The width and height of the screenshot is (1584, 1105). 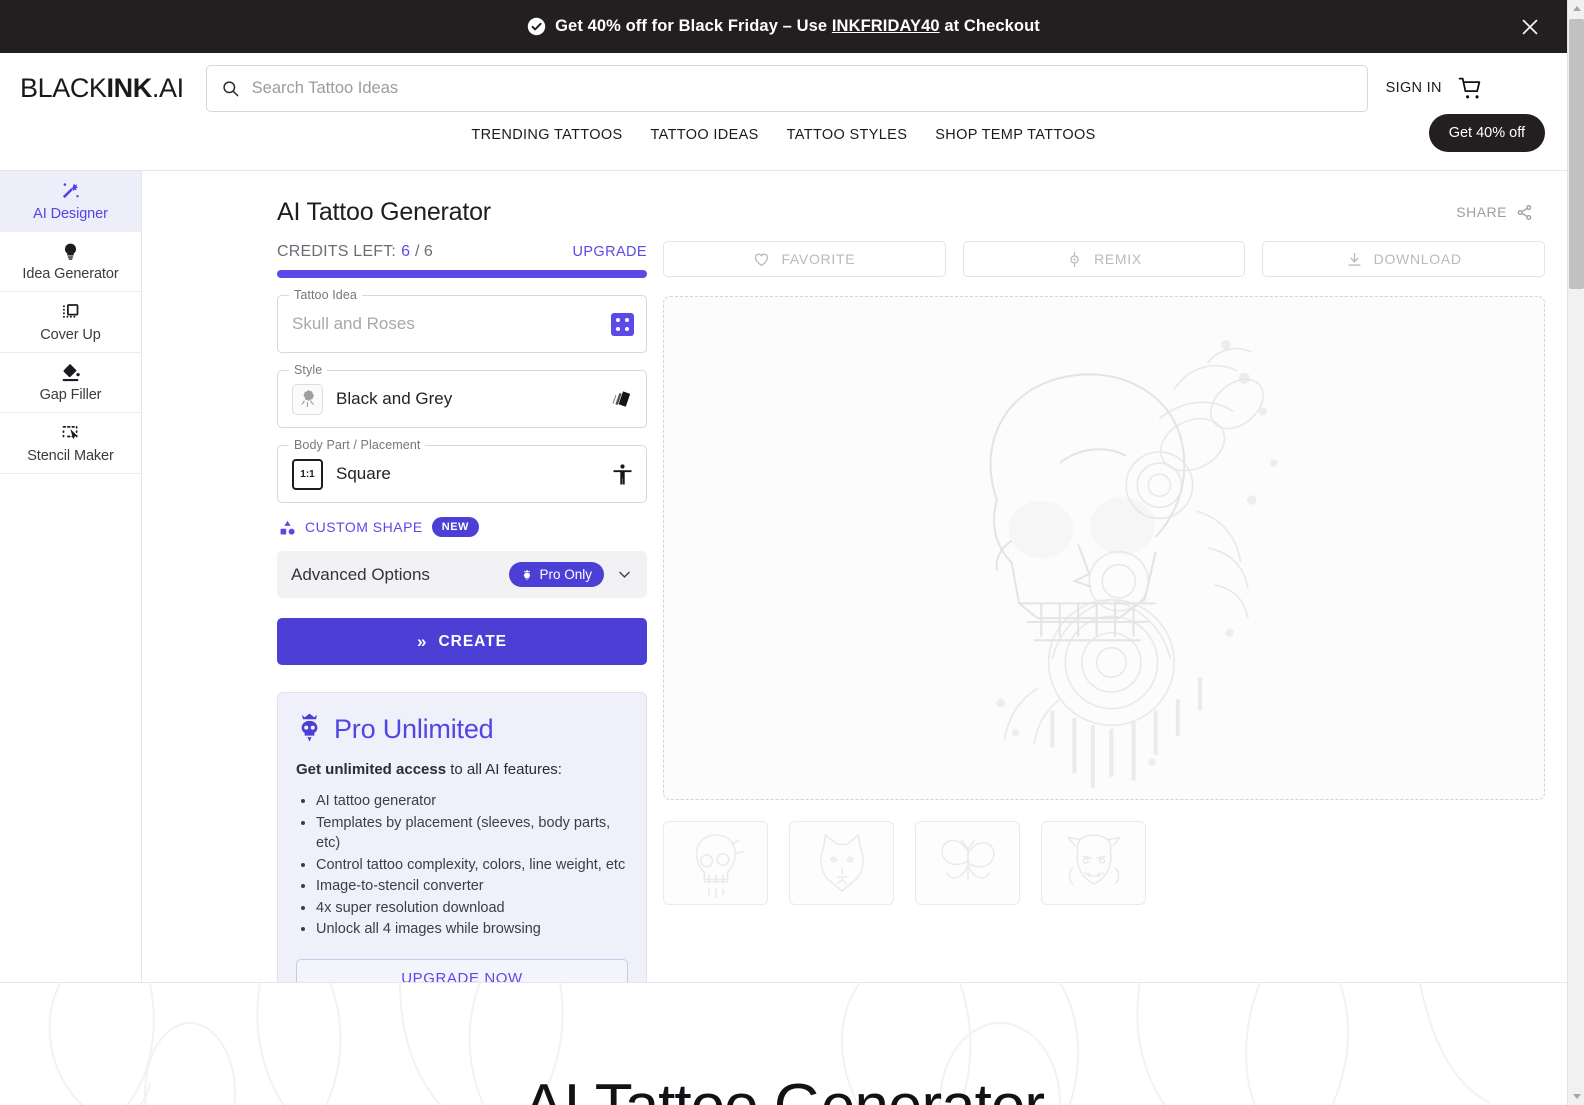 What do you see at coordinates (414, 728) in the screenshot?
I see `pro-card-title: Pro Unlimited` at bounding box center [414, 728].